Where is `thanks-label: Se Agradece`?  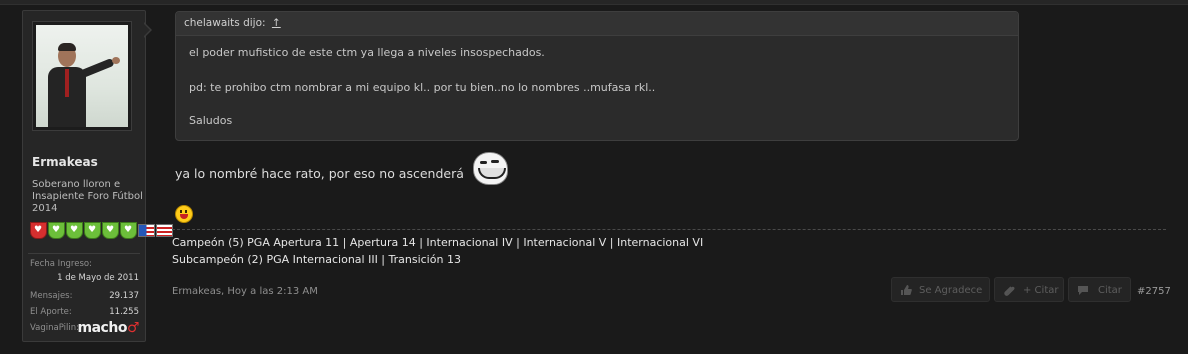 thanks-label: Se Agradece is located at coordinates (951, 290).